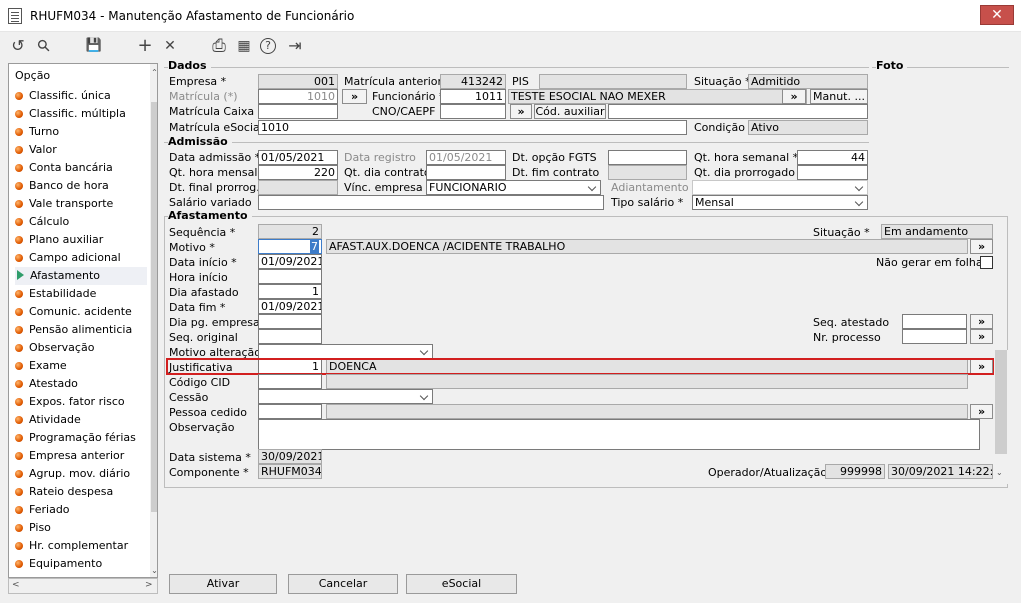 This screenshot has width=1021, height=603. I want to click on tipo-salario-select: Mensal, so click(780, 202).